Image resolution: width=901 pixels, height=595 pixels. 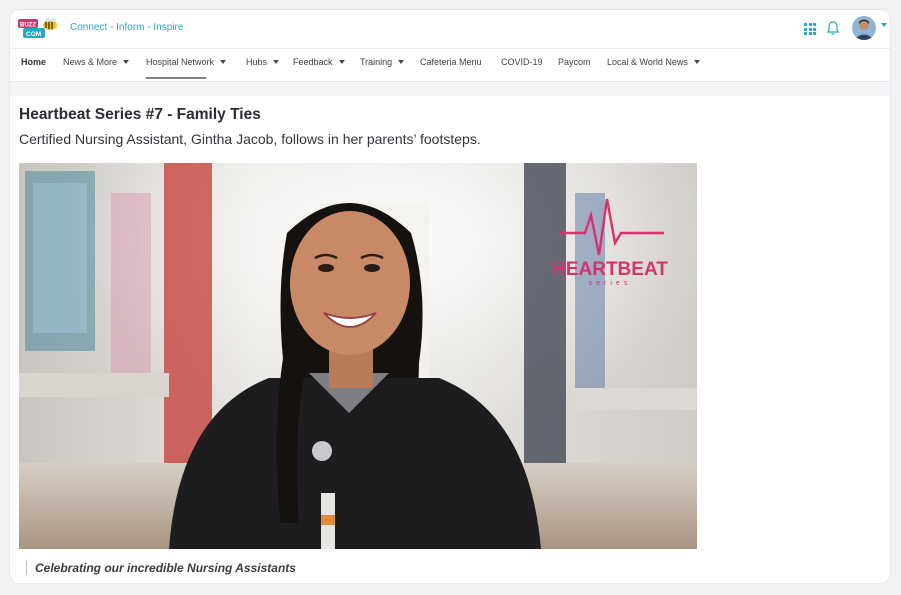 What do you see at coordinates (610, 283) in the screenshot?
I see `hero-brand-subtitle: series` at bounding box center [610, 283].